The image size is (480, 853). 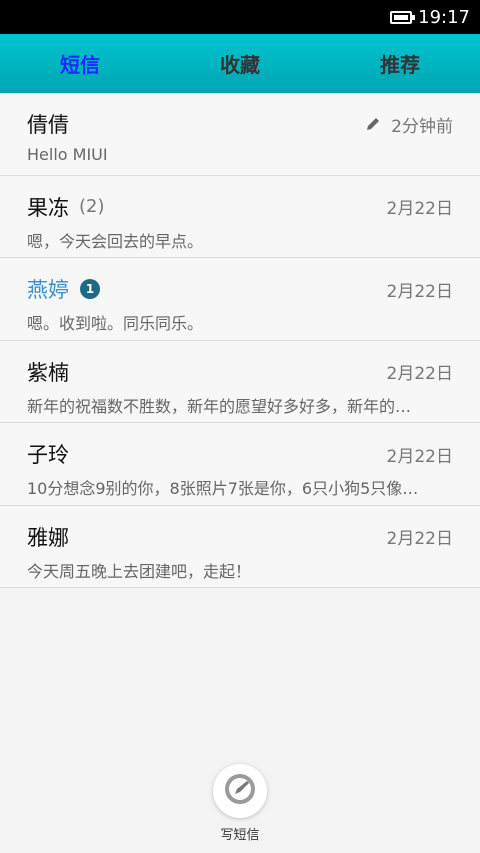 I want to click on status-bar: 19:17, so click(x=240, y=17).